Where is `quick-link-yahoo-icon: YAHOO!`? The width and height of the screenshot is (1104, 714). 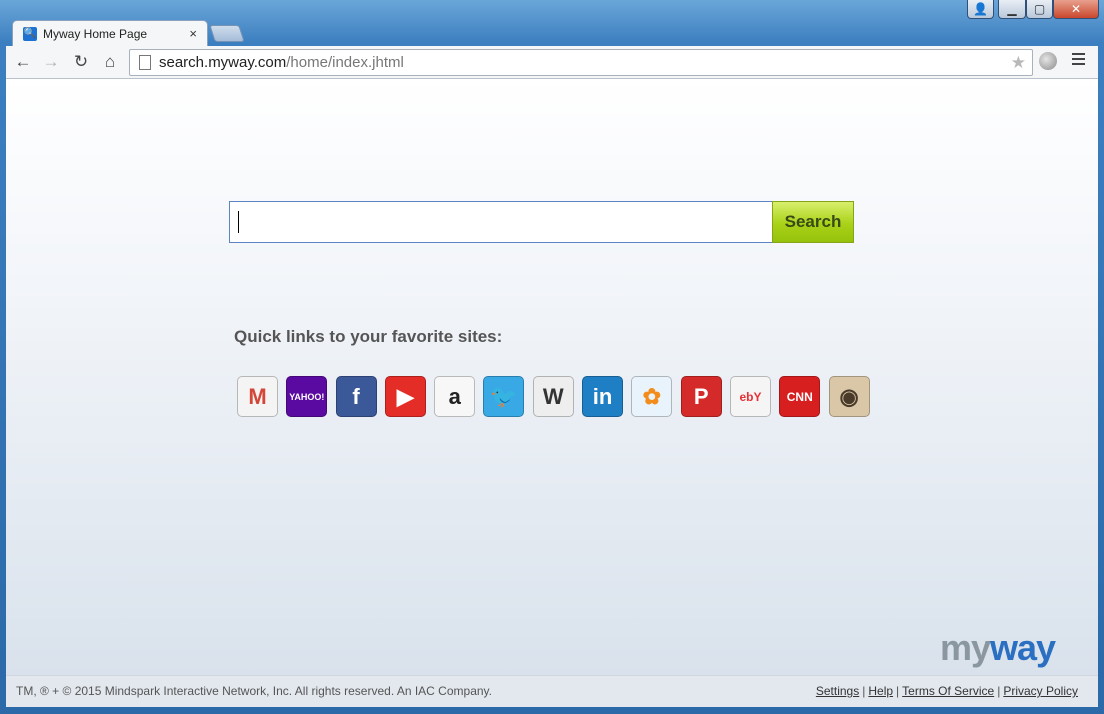
quick-link-yahoo-icon: YAHOO! is located at coordinates (307, 396).